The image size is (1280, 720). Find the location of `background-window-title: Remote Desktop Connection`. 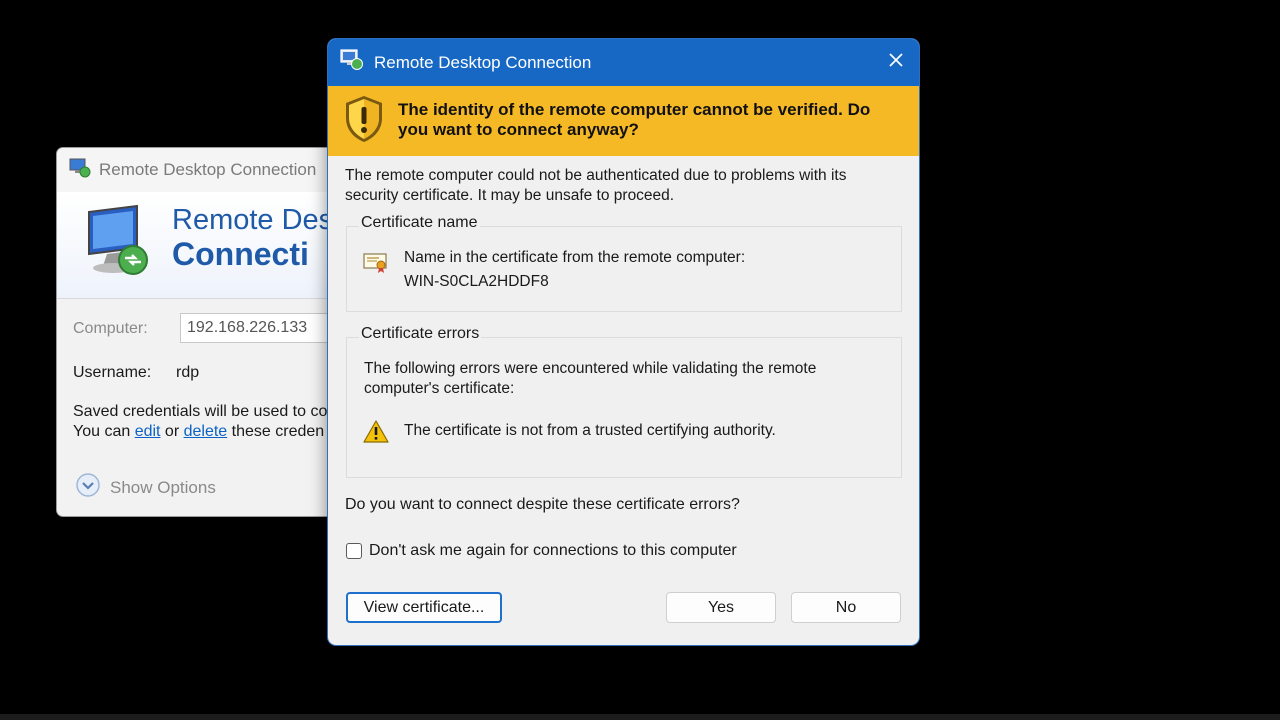

background-window-title: Remote Desktop Connection is located at coordinates (208, 169).